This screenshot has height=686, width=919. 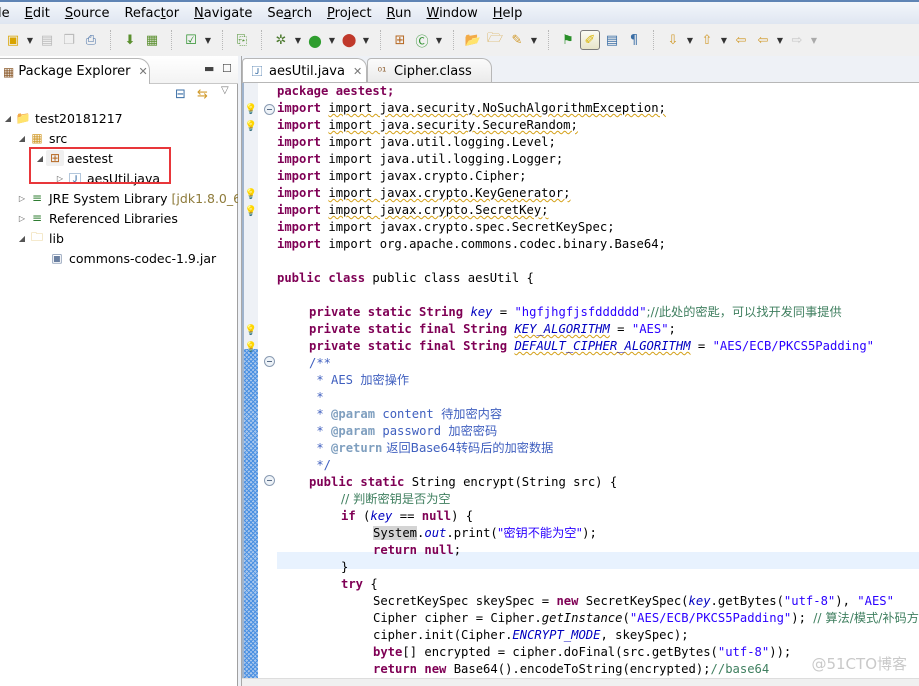 I want to click on minimize-icon: ▬, so click(x=209, y=68).